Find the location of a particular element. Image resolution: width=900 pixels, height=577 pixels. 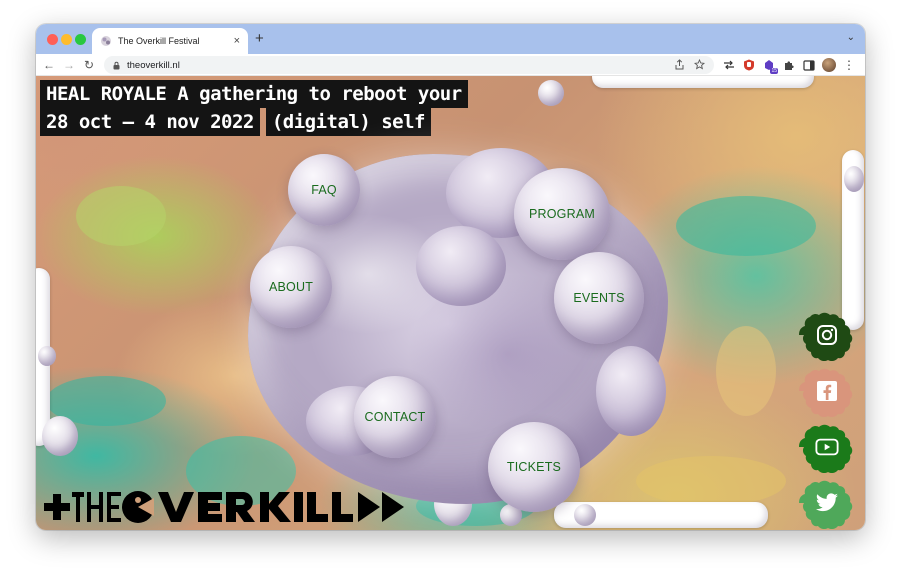

nav-program: PROGRAM is located at coordinates (562, 214).